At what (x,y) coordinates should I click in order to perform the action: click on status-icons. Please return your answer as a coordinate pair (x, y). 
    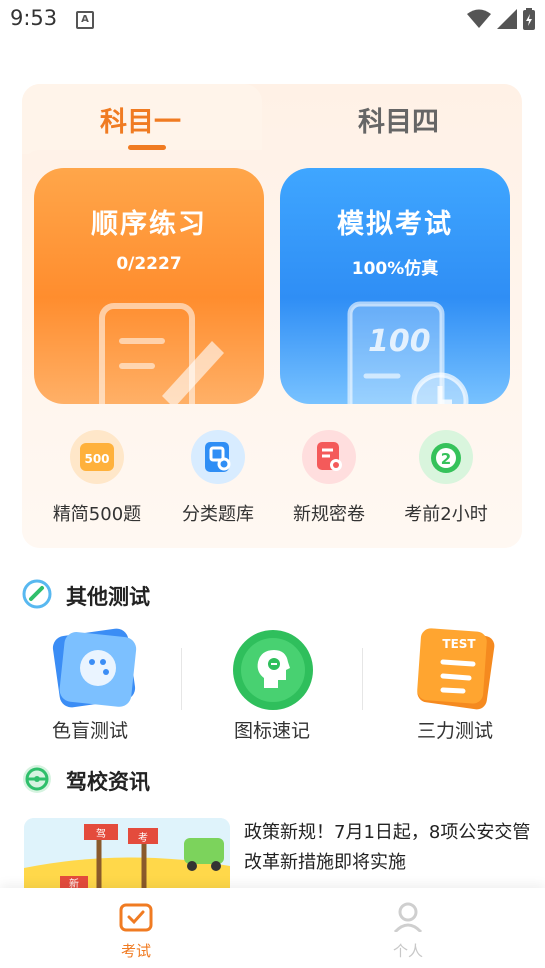
    Looking at the image, I should click on (501, 19).